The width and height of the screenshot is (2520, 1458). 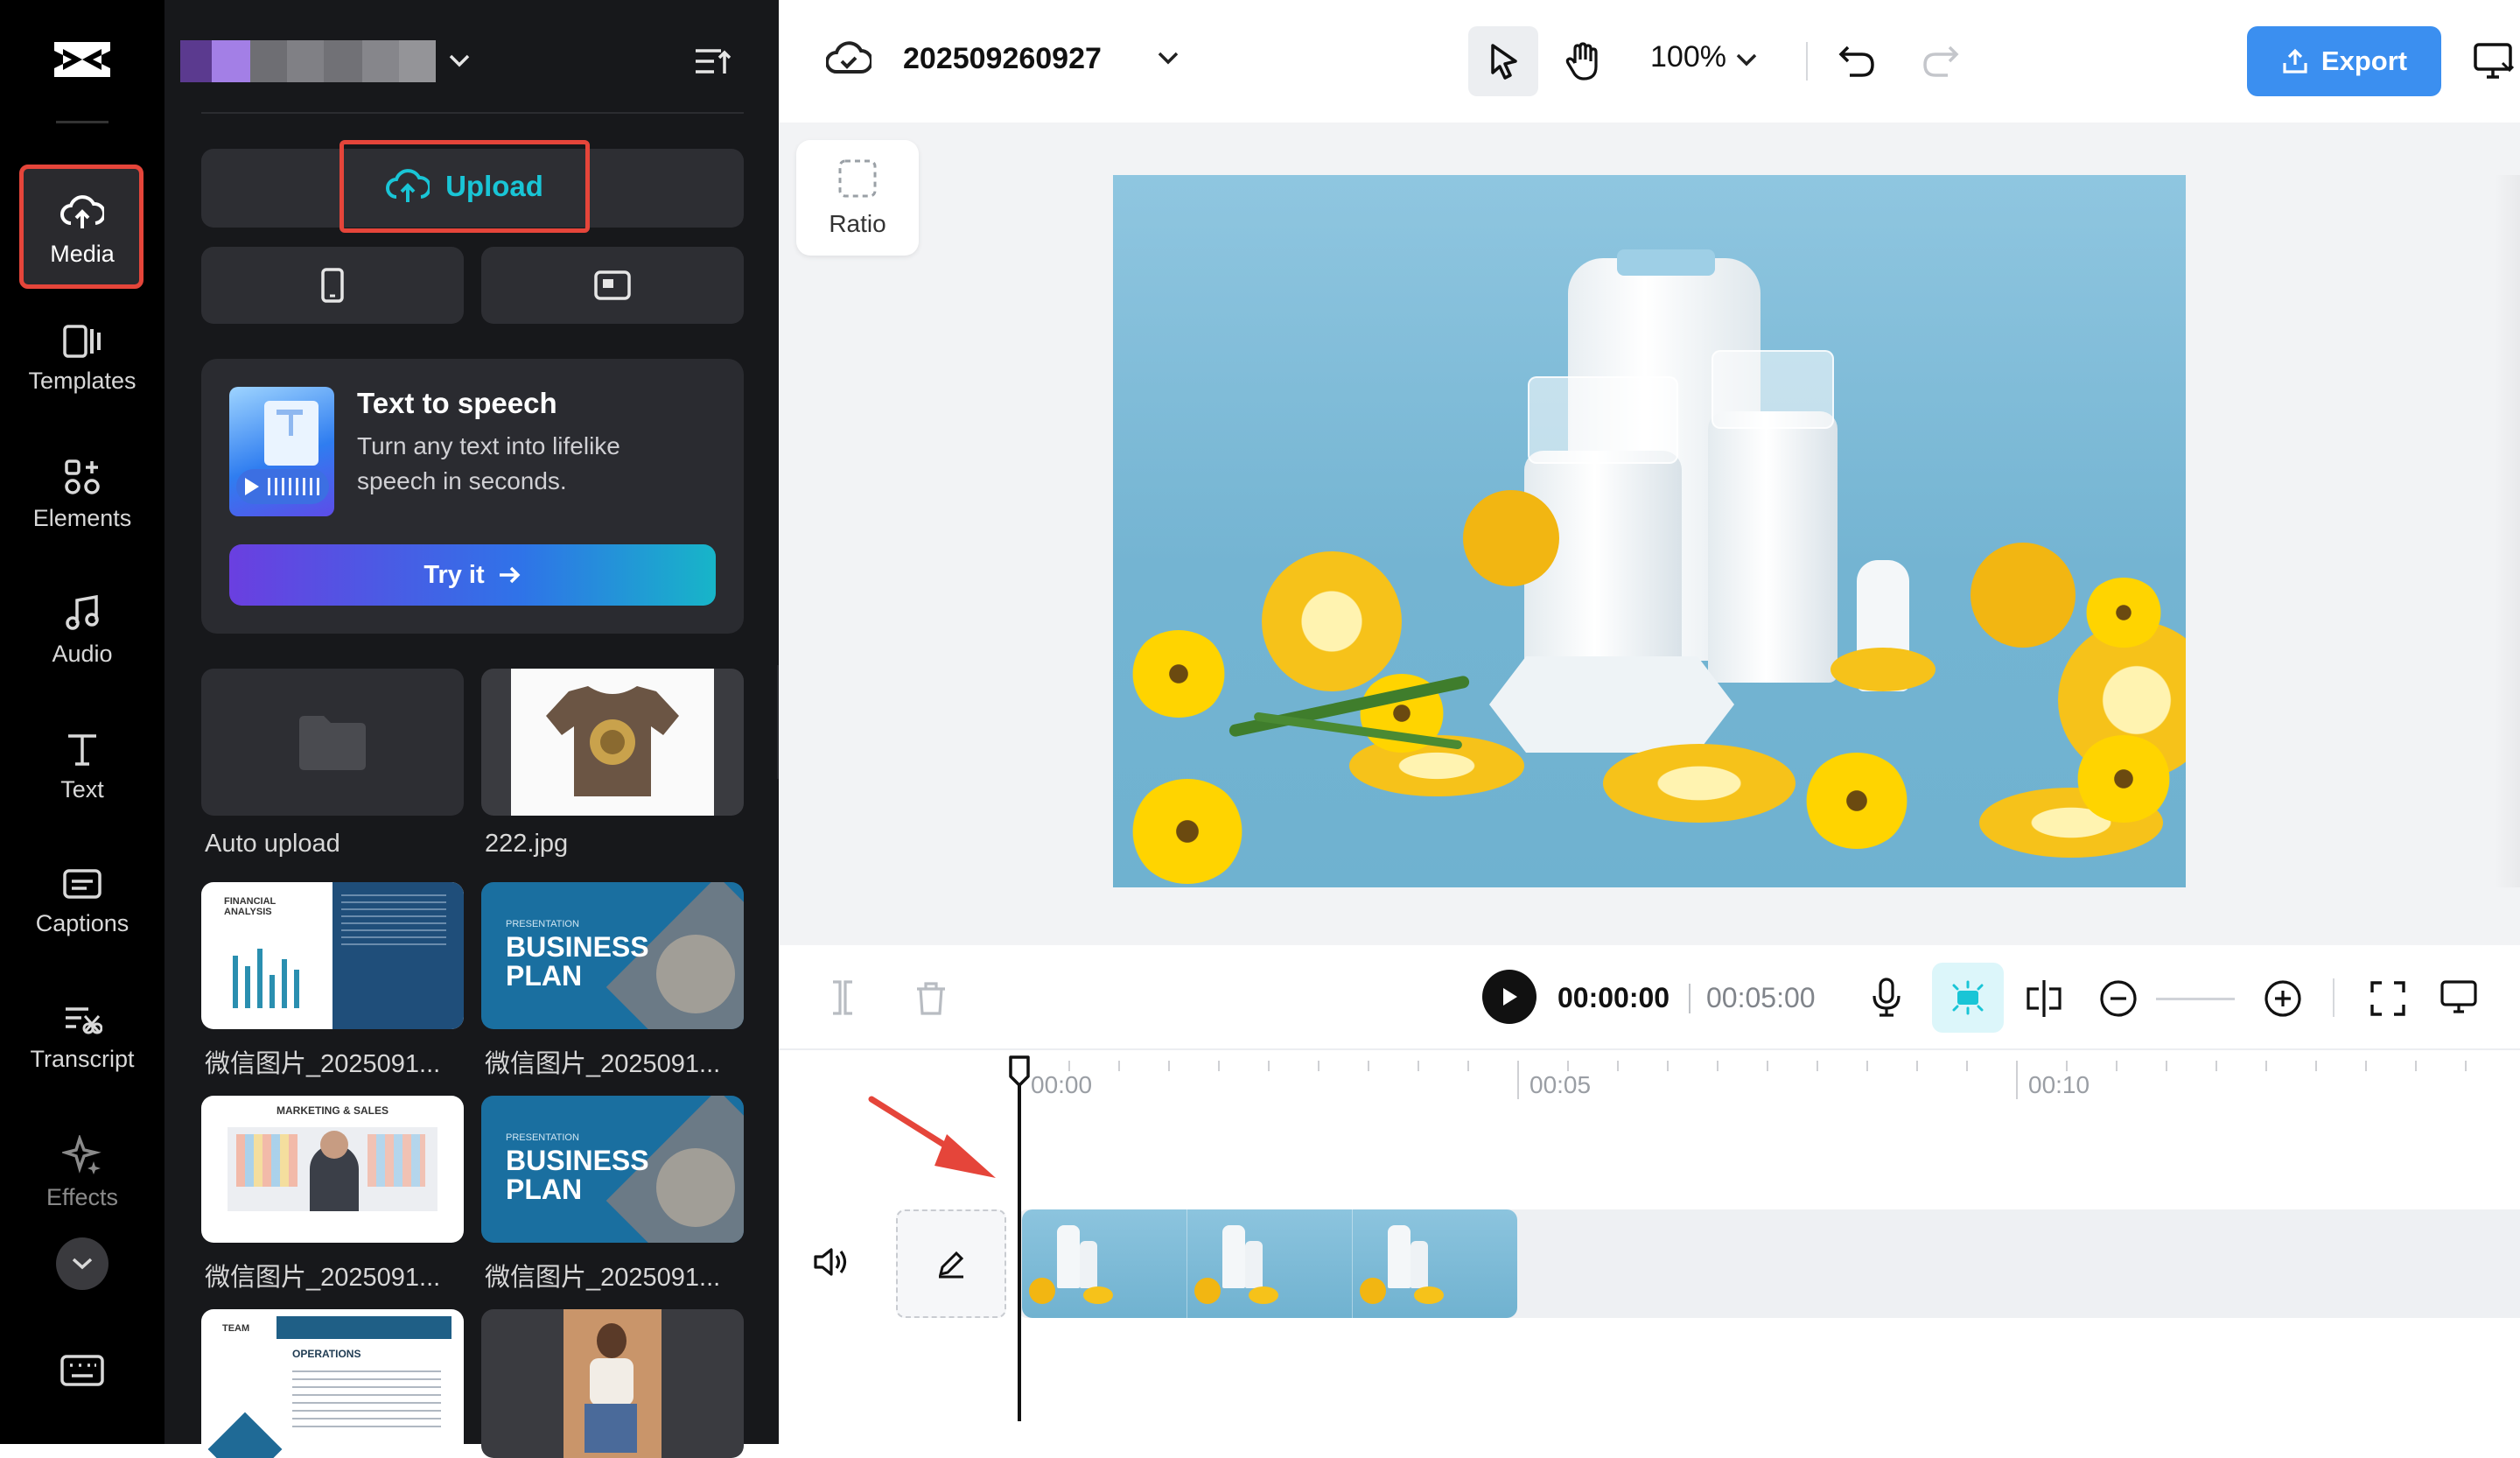 I want to click on top-bar: 202509260927 100% Export, so click(x=1649, y=61).